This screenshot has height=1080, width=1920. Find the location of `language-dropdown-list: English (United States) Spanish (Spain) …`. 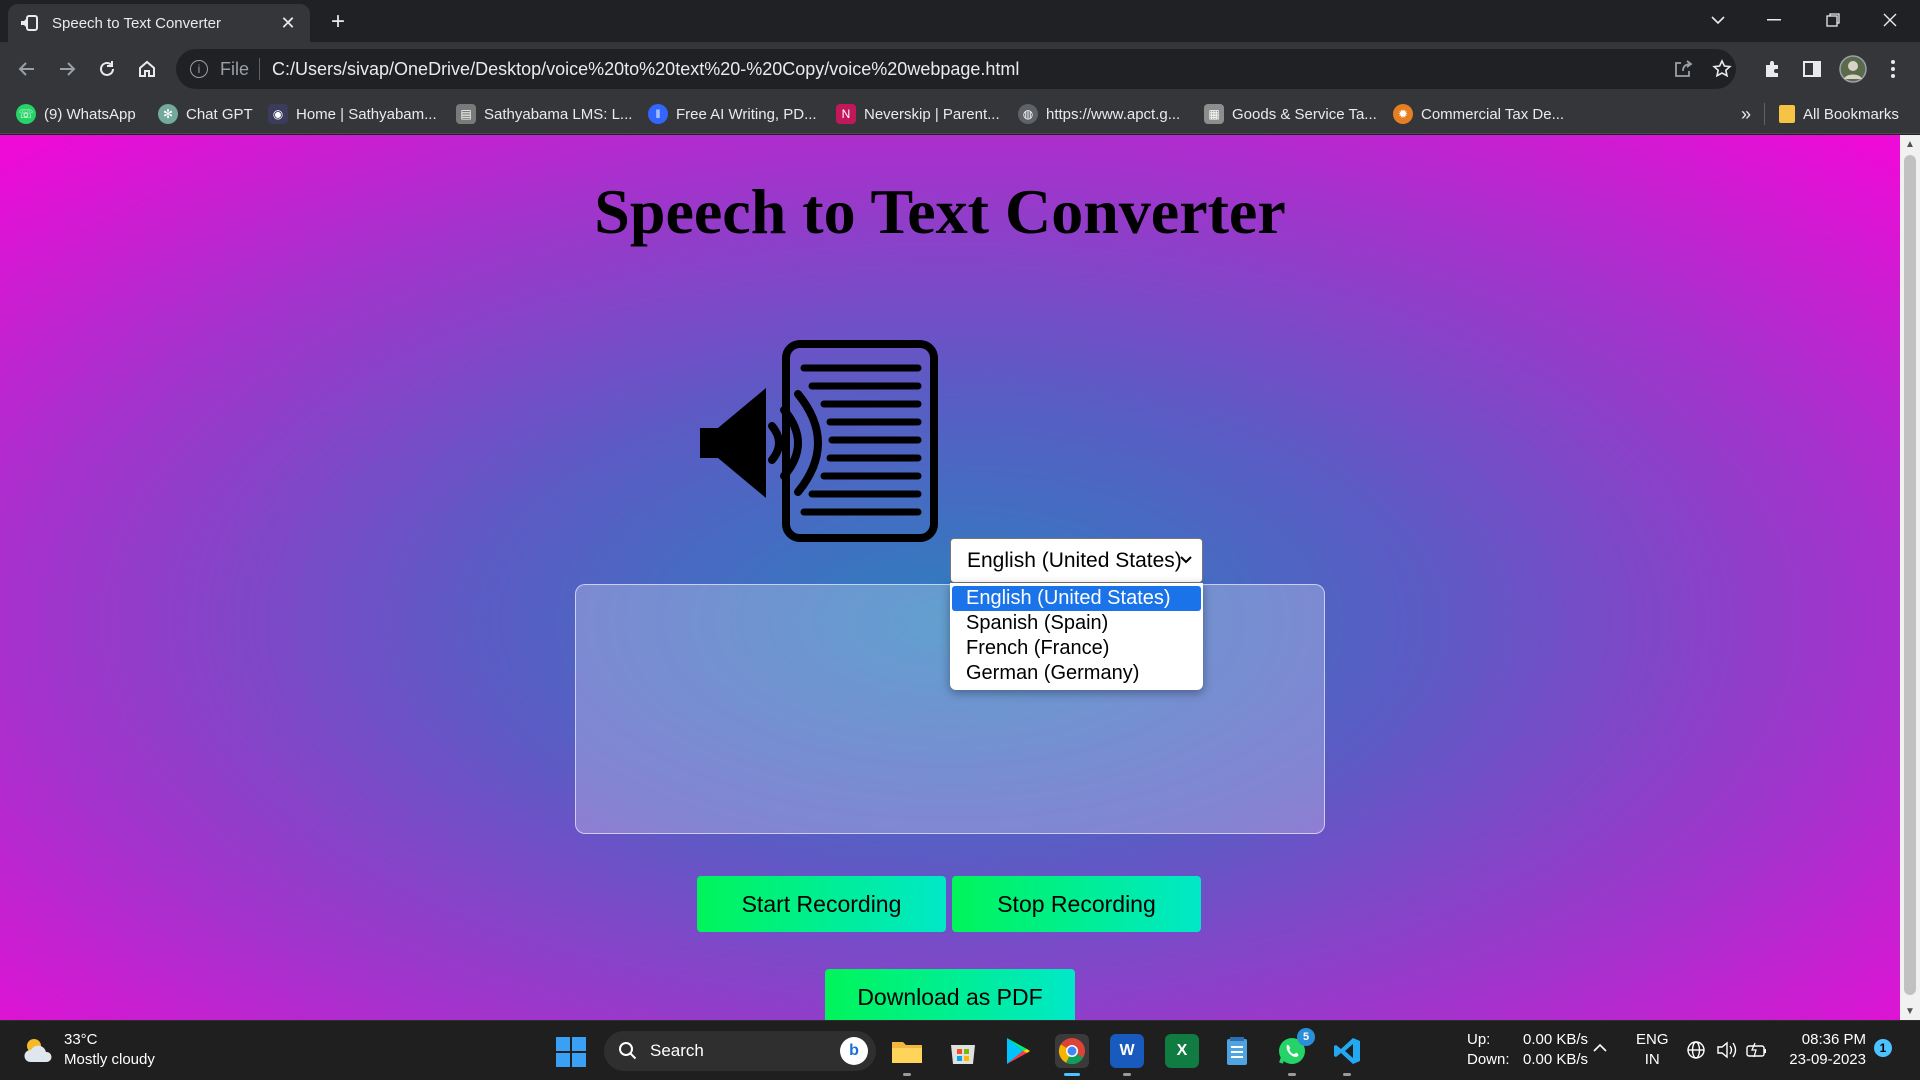

language-dropdown-list: English (United States) Spanish (Spain) … is located at coordinates (1076, 636).